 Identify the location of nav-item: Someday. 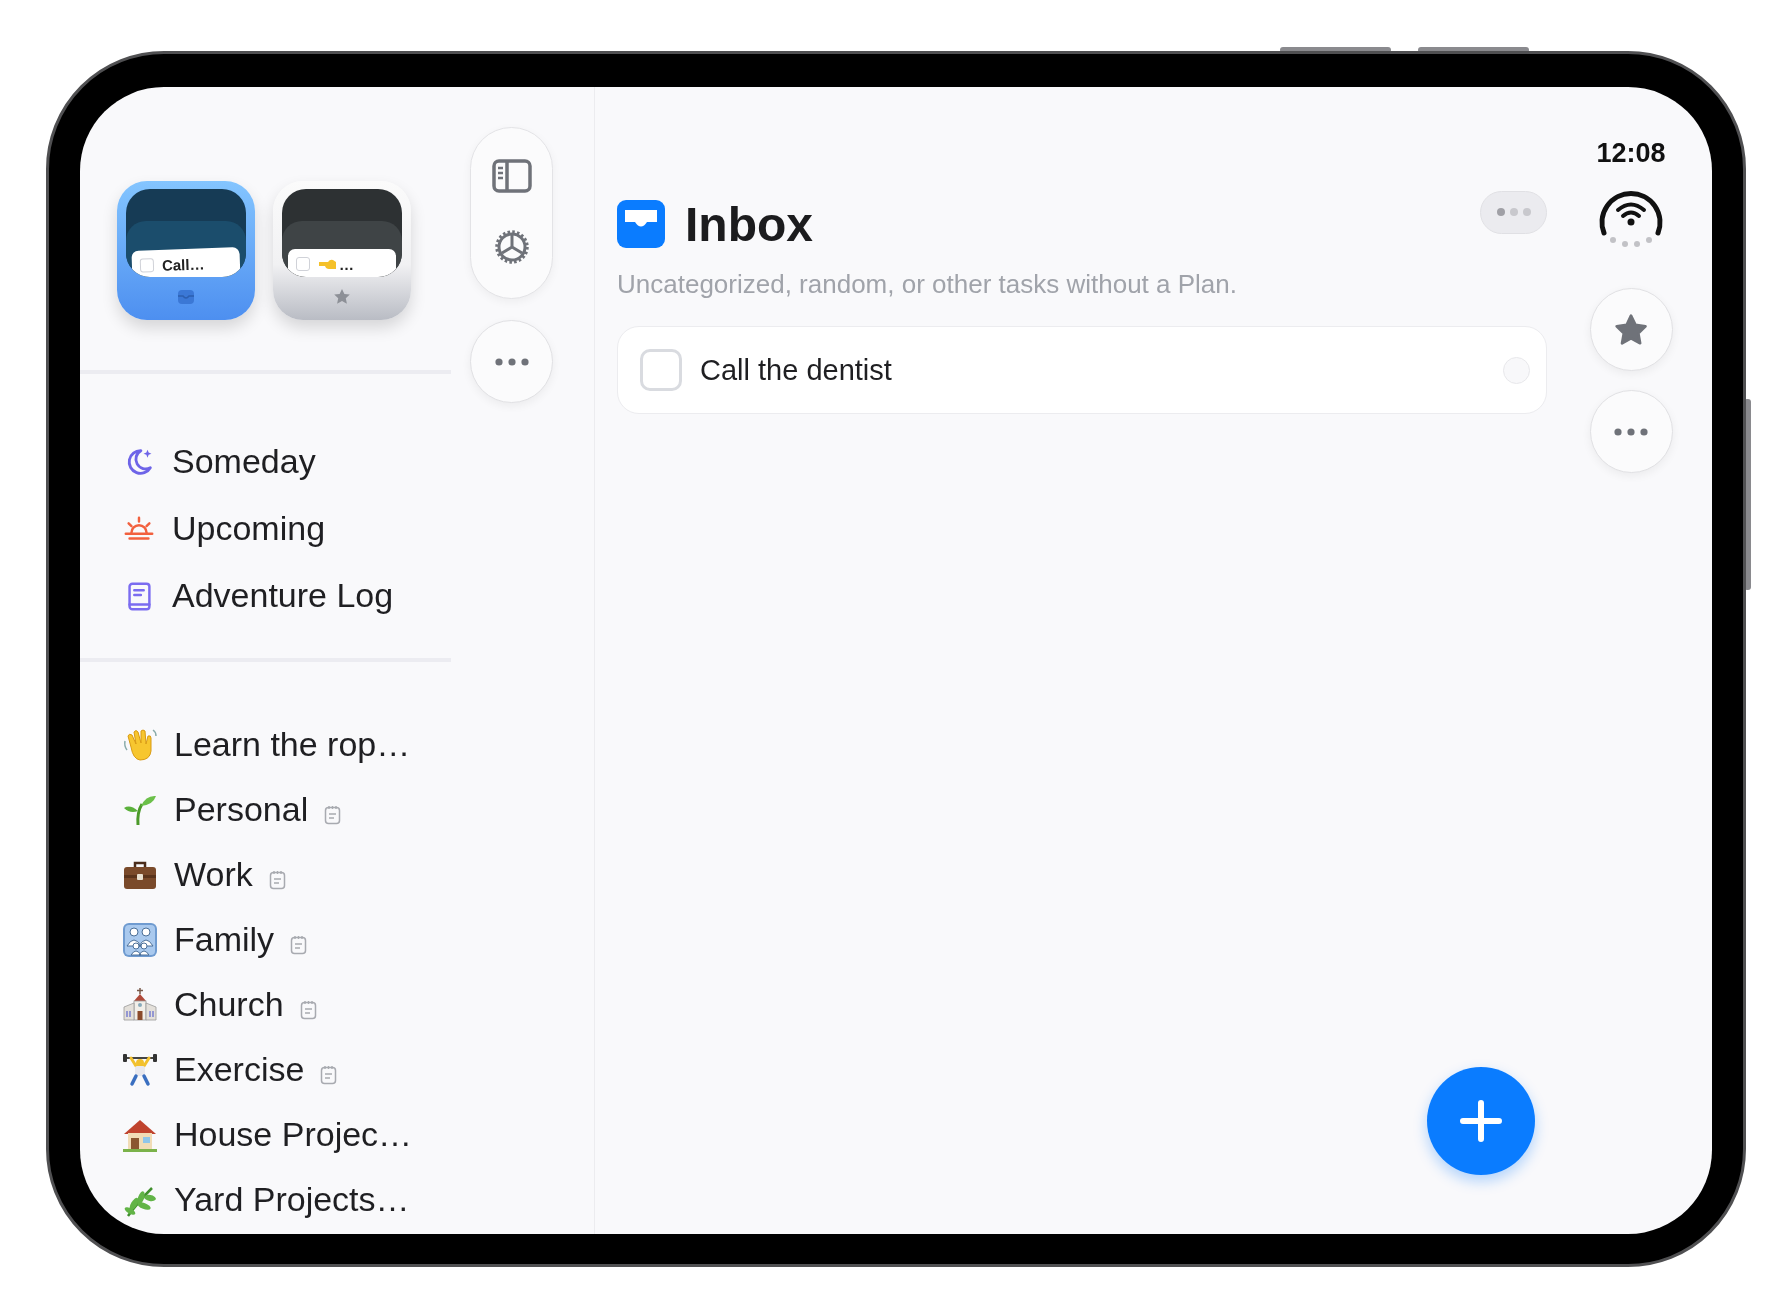
(244, 461).